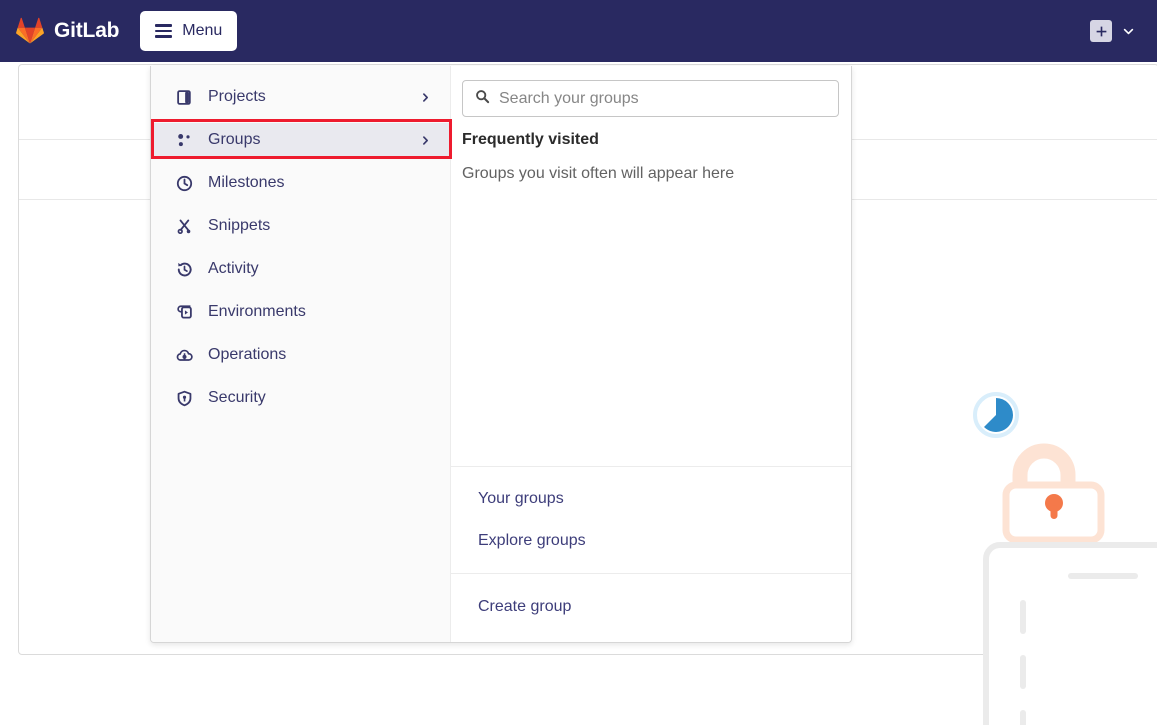  I want to click on plus-icon, so click(1101, 31).